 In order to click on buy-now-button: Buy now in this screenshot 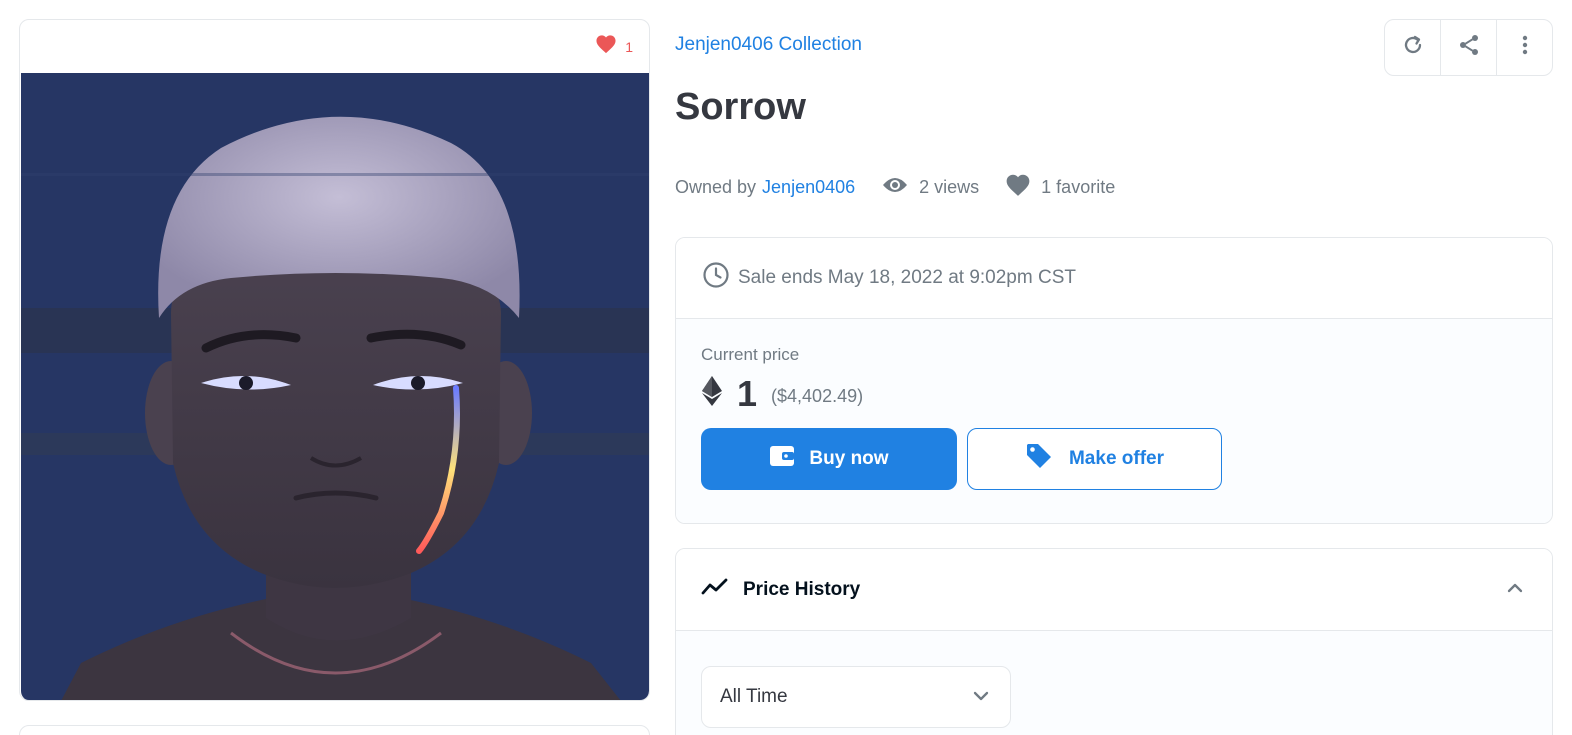, I will do `click(829, 459)`.